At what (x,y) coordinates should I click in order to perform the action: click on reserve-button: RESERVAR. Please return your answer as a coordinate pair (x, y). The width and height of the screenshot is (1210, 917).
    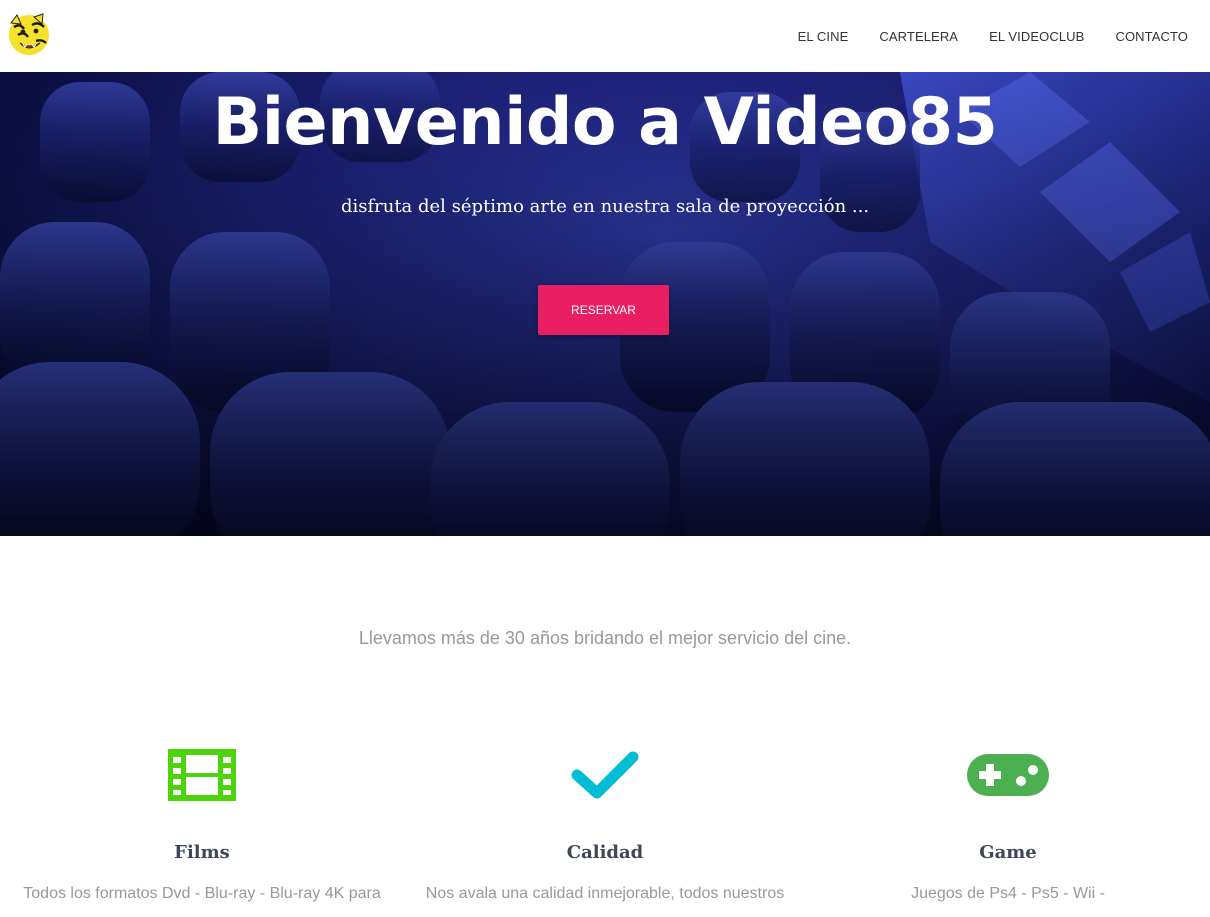
    Looking at the image, I should click on (603, 310).